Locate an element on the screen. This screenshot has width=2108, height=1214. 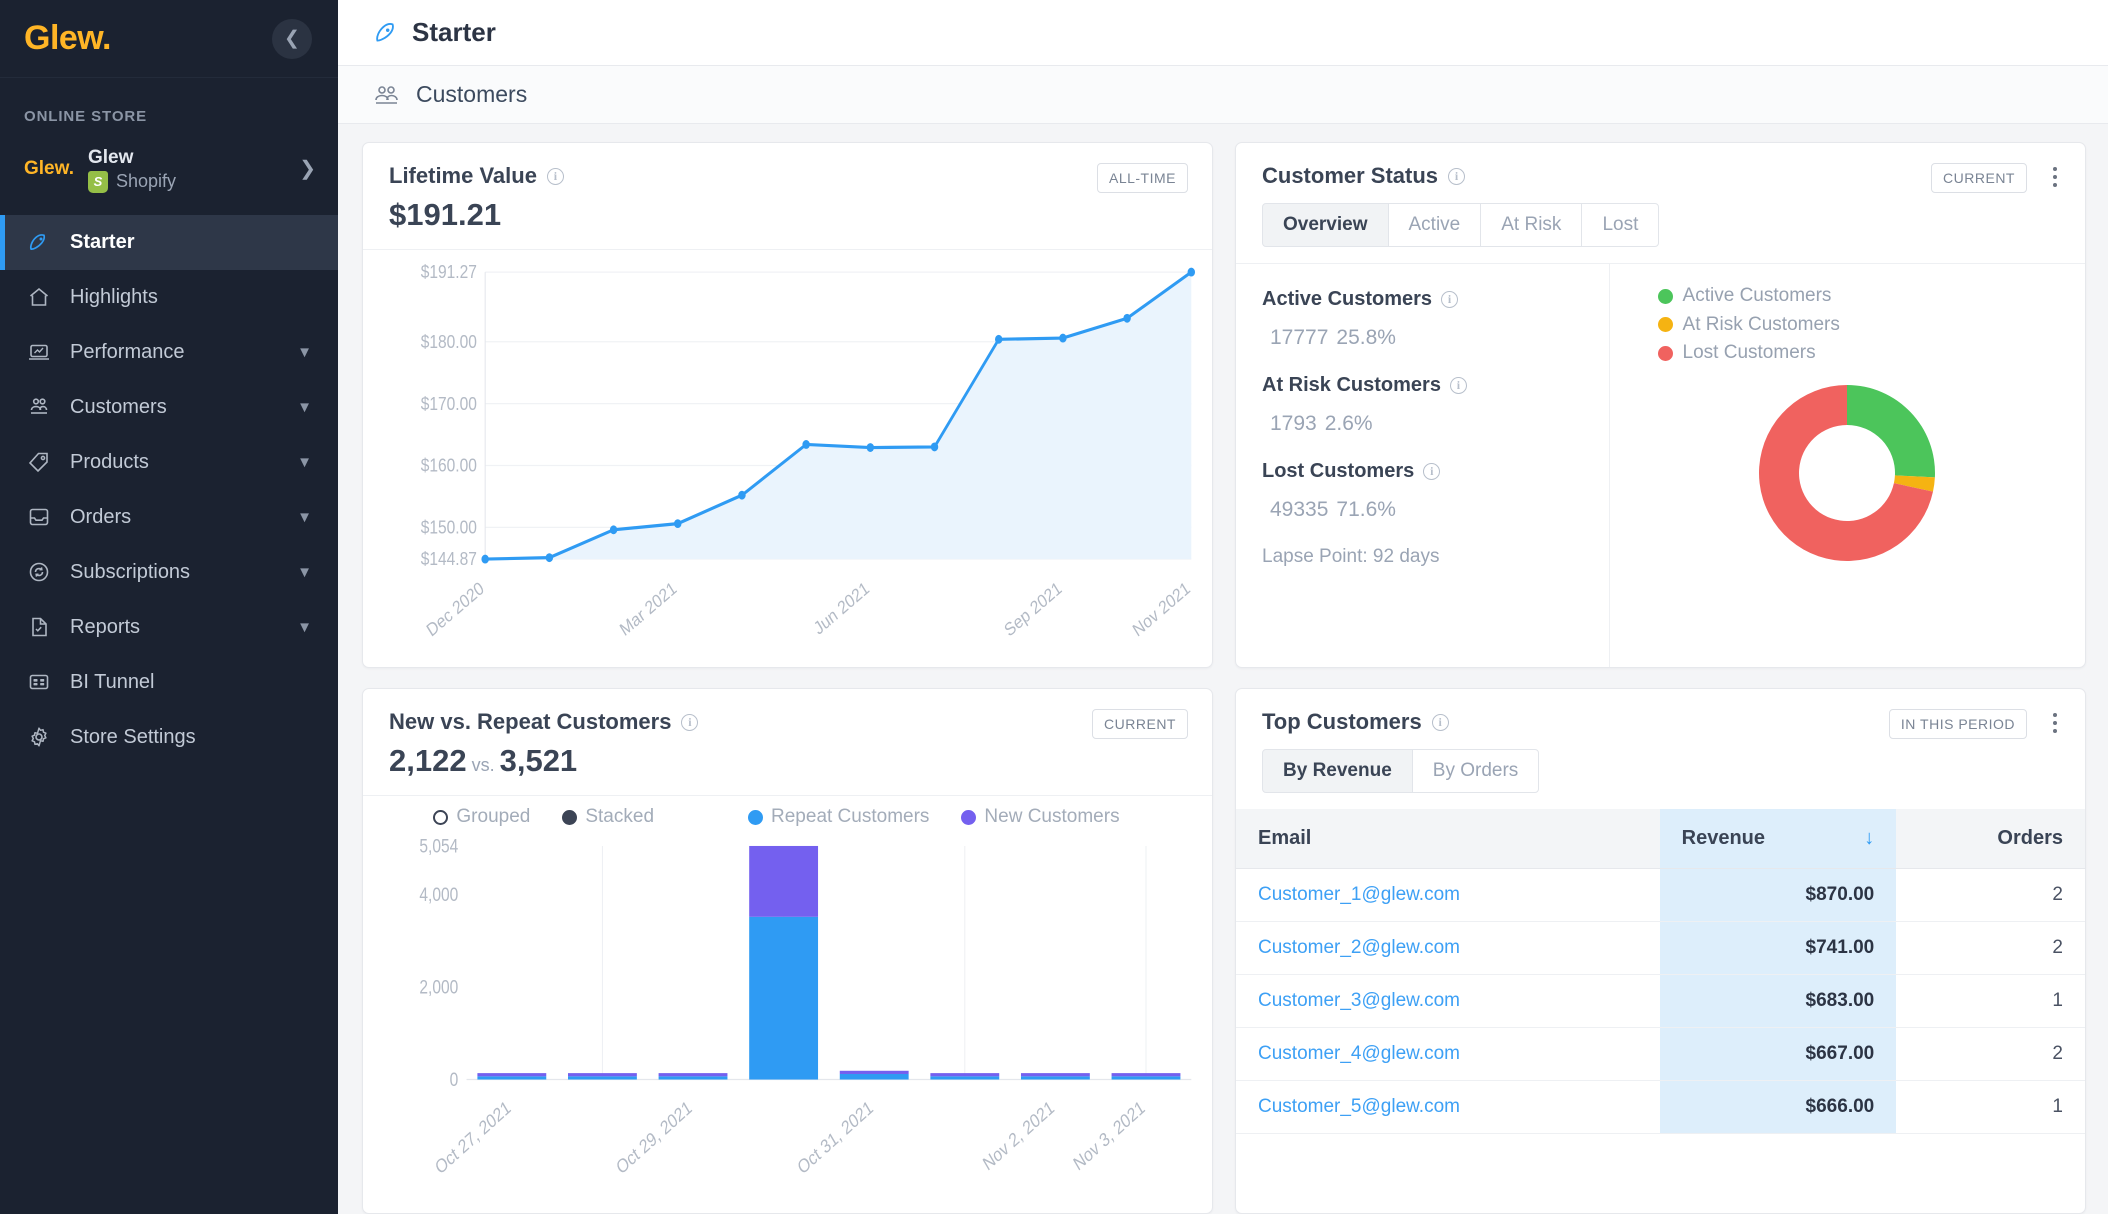
bar-legend-item: New Customers is located at coordinates (1040, 817).